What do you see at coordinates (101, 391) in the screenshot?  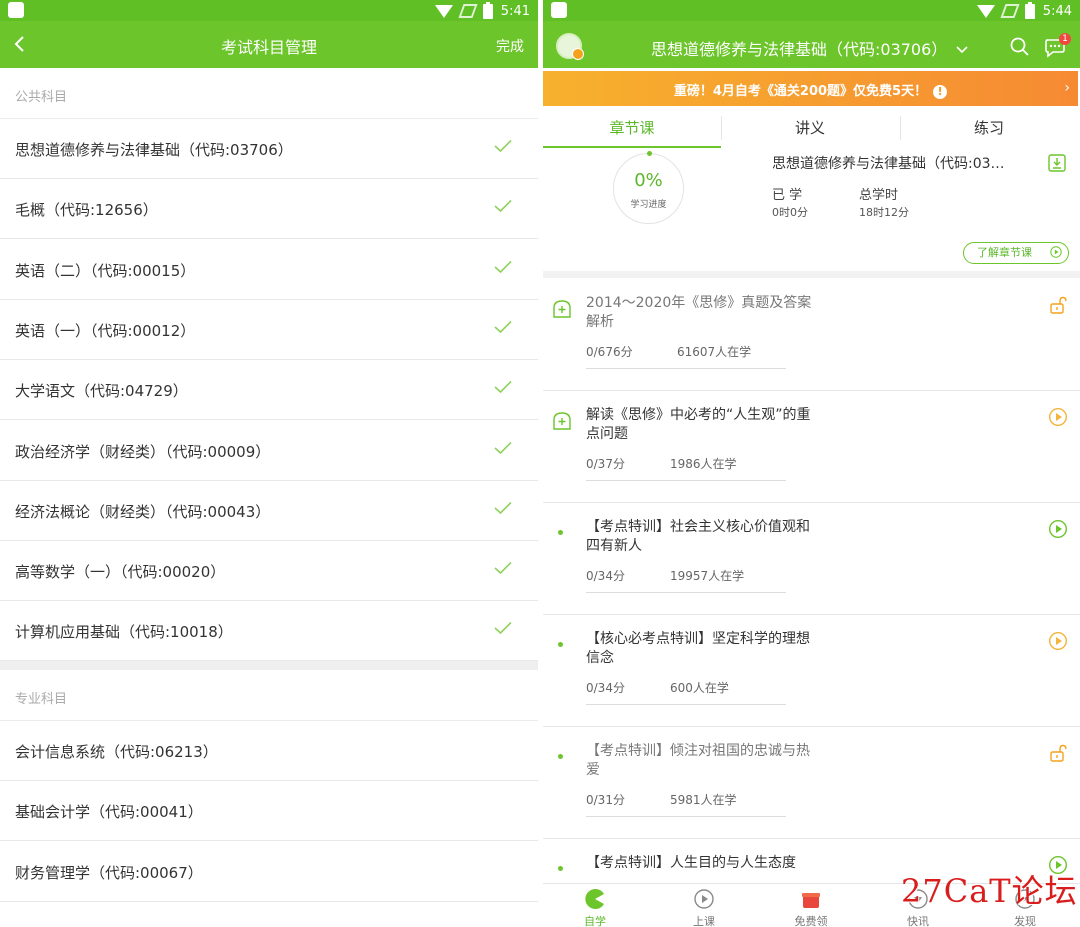 I see `subject-label: 大学语文（代码:04729）` at bounding box center [101, 391].